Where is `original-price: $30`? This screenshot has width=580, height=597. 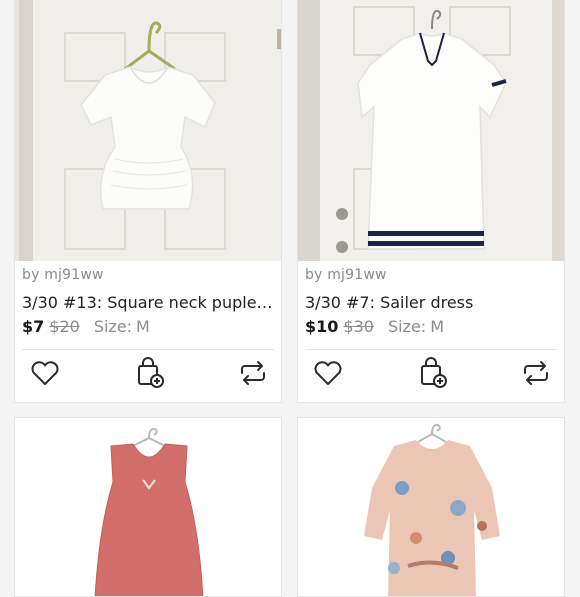 original-price: $30 is located at coordinates (358, 326).